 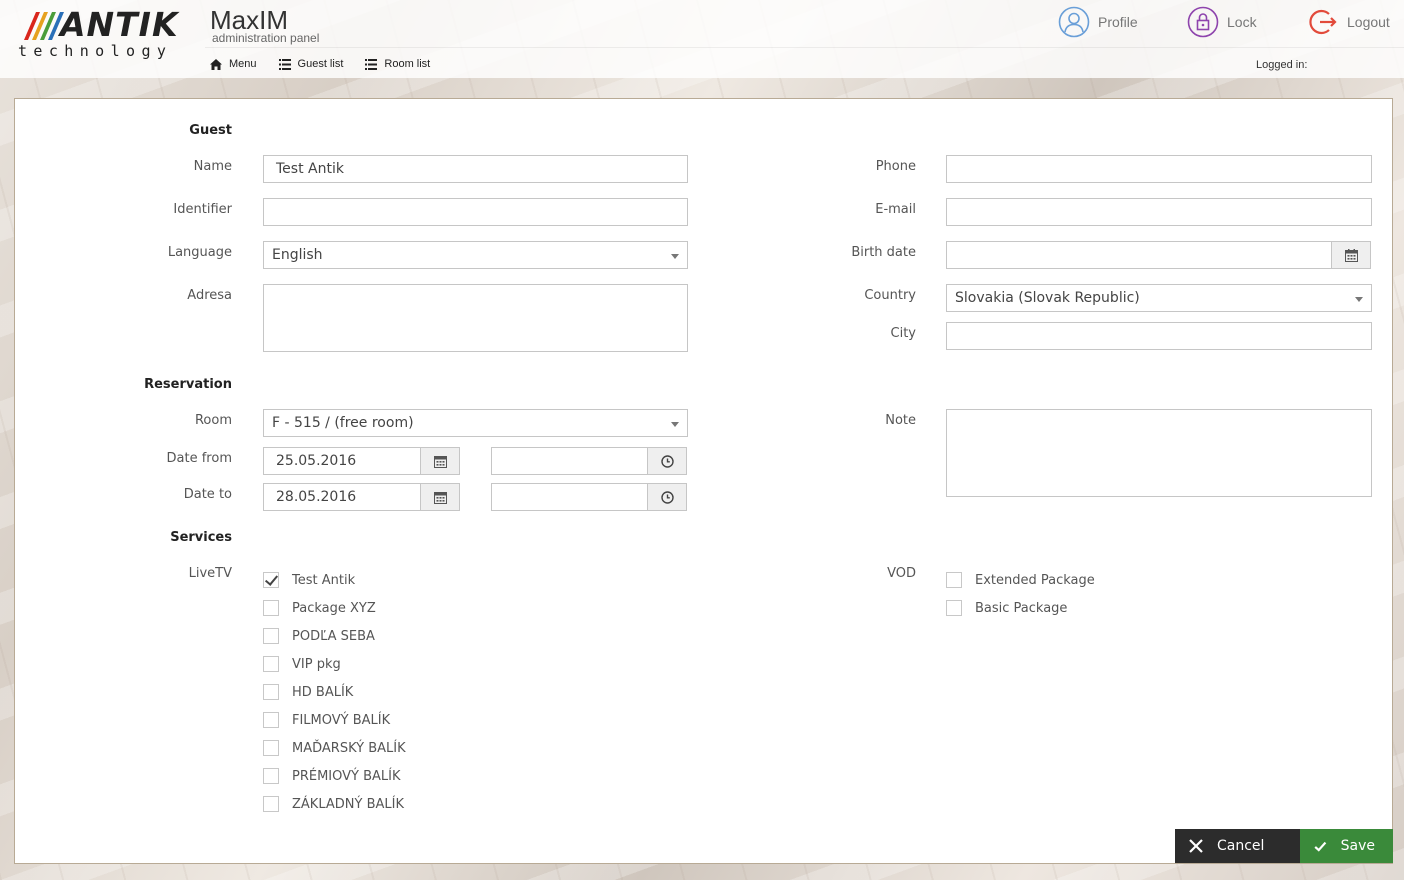 What do you see at coordinates (210, 573) in the screenshot?
I see `livetv-label: LiveTV` at bounding box center [210, 573].